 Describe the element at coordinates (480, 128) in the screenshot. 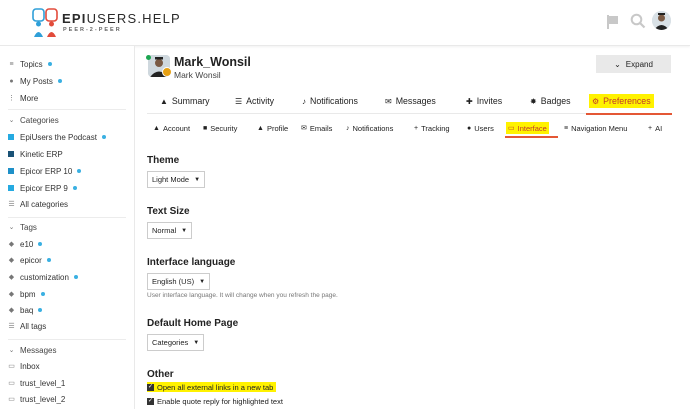

I see `tab-users: ● Users` at that location.